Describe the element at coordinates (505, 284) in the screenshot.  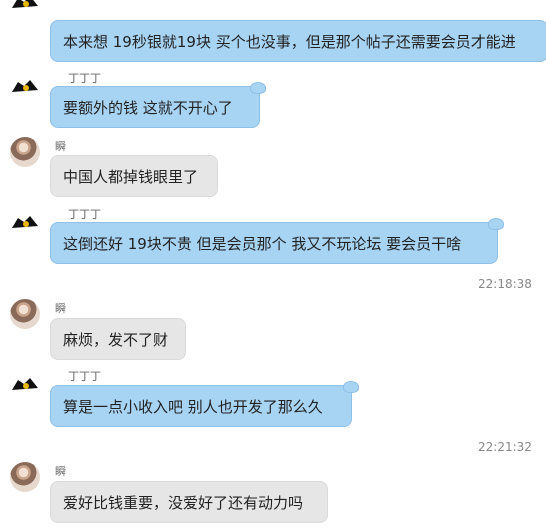
I see `timestamp: 22:18:38` at that location.